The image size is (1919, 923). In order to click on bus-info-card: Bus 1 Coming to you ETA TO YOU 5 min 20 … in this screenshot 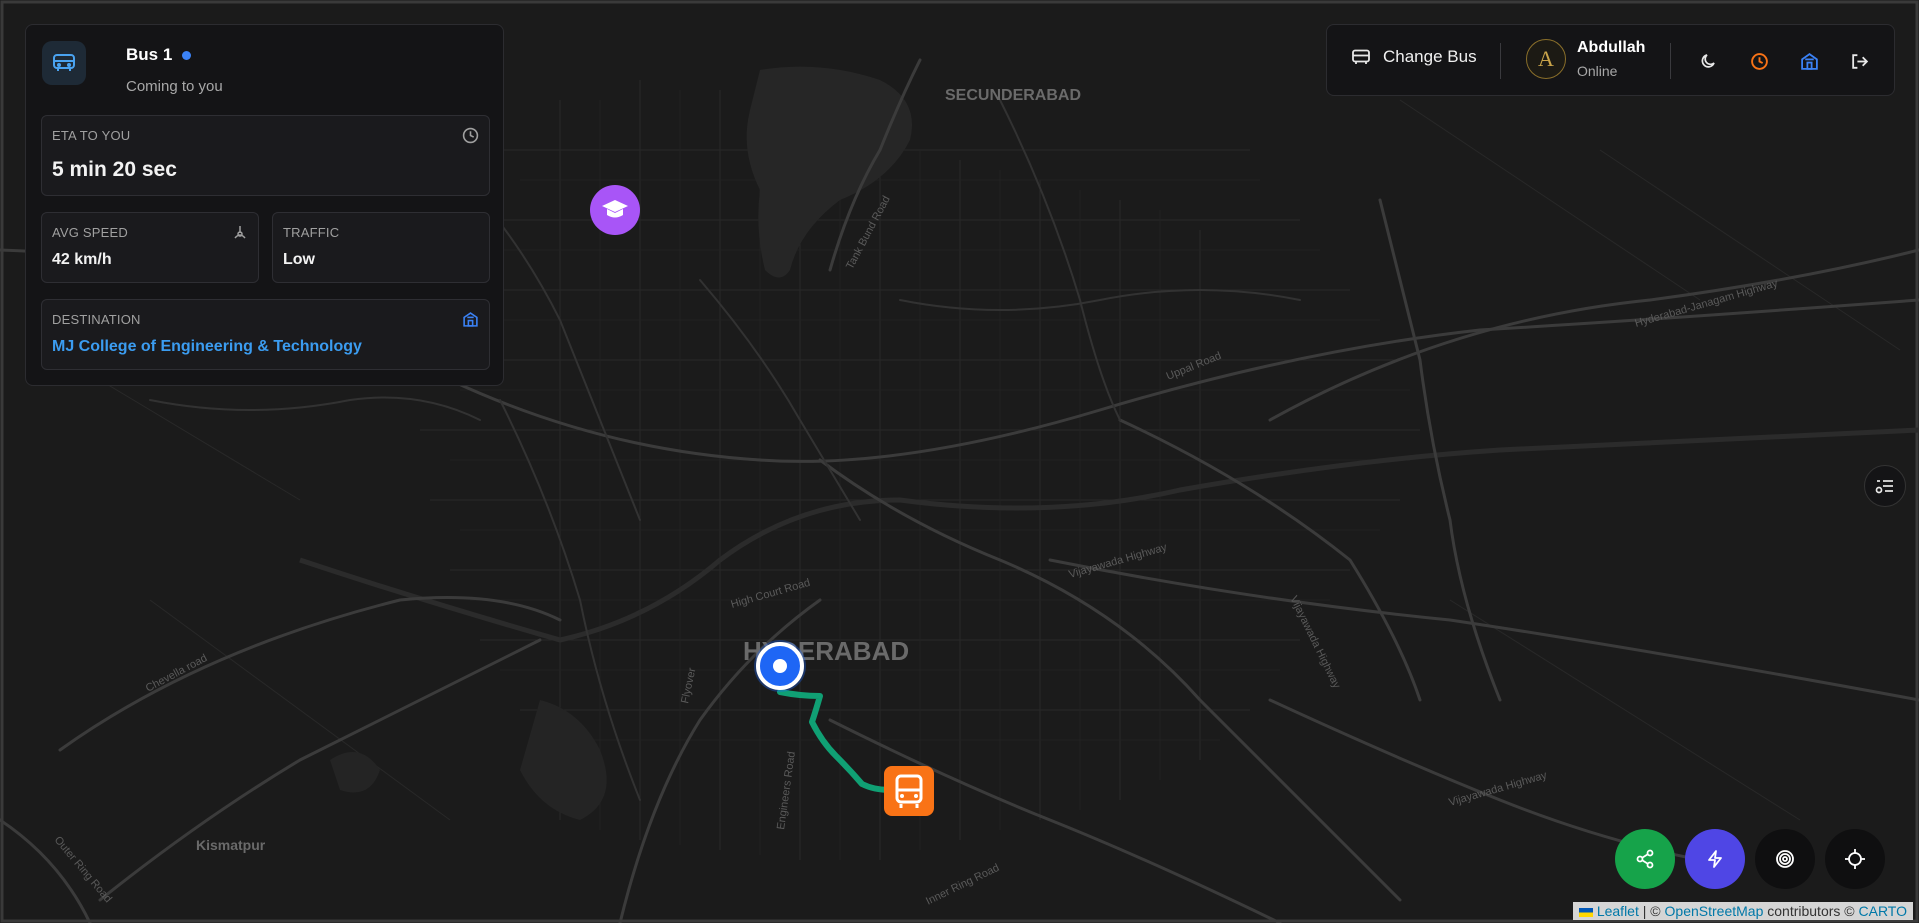, I will do `click(264, 205)`.